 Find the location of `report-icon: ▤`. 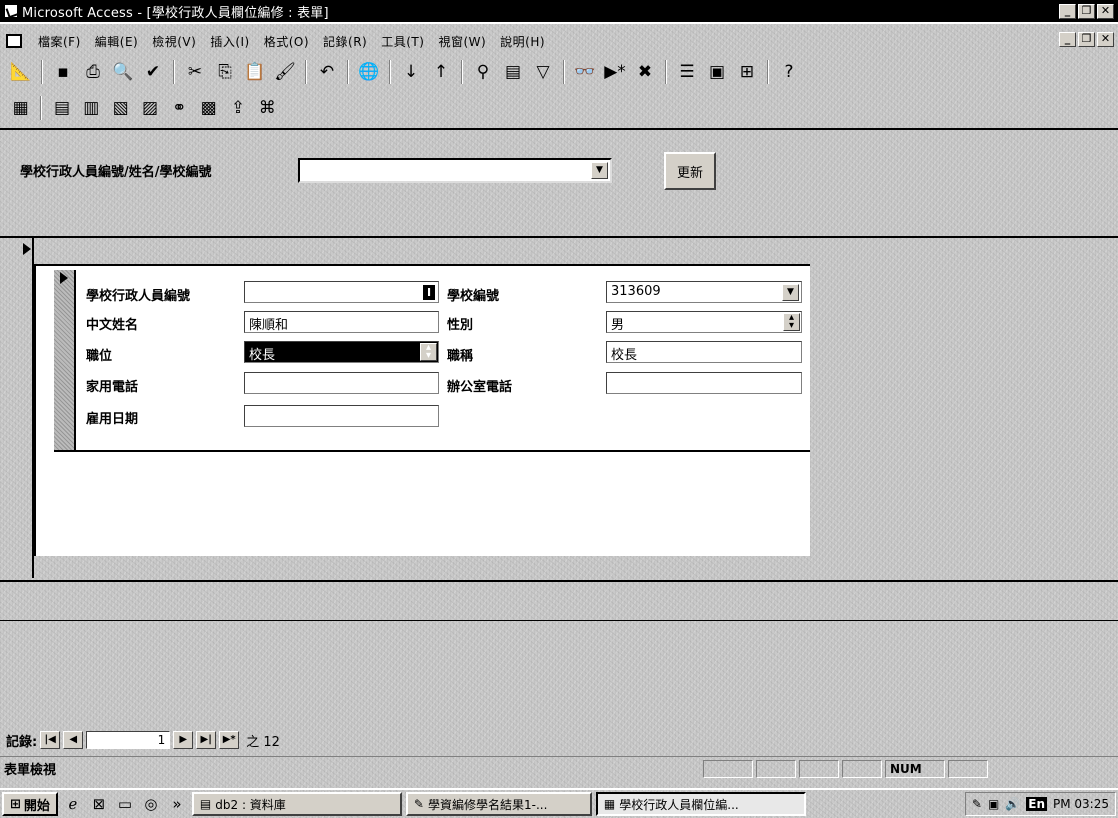

report-icon: ▤ is located at coordinates (61, 108).